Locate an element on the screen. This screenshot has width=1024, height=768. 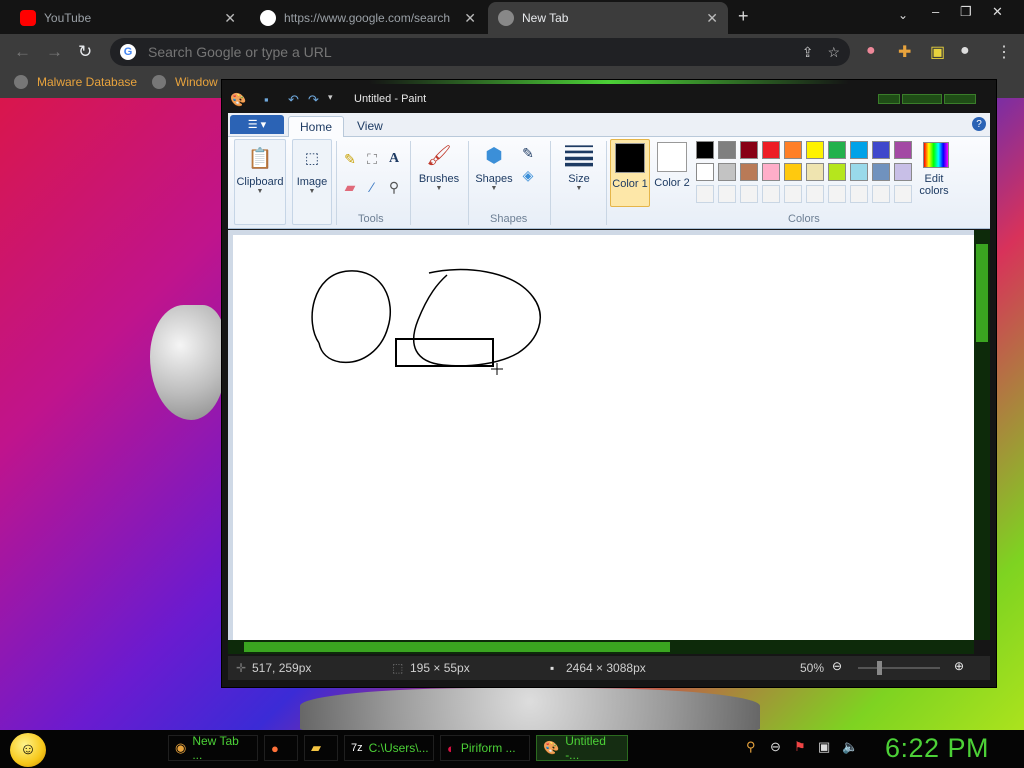
paint-app-icon: 🎨 is located at coordinates (238, 100).